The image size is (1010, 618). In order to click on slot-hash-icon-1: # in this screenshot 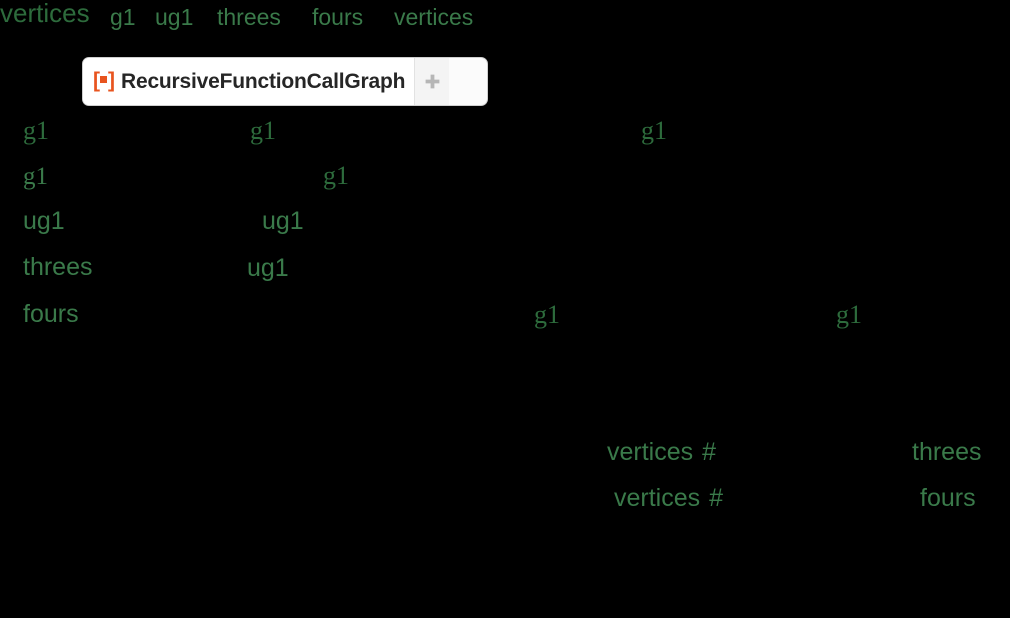, I will do `click(709, 452)`.